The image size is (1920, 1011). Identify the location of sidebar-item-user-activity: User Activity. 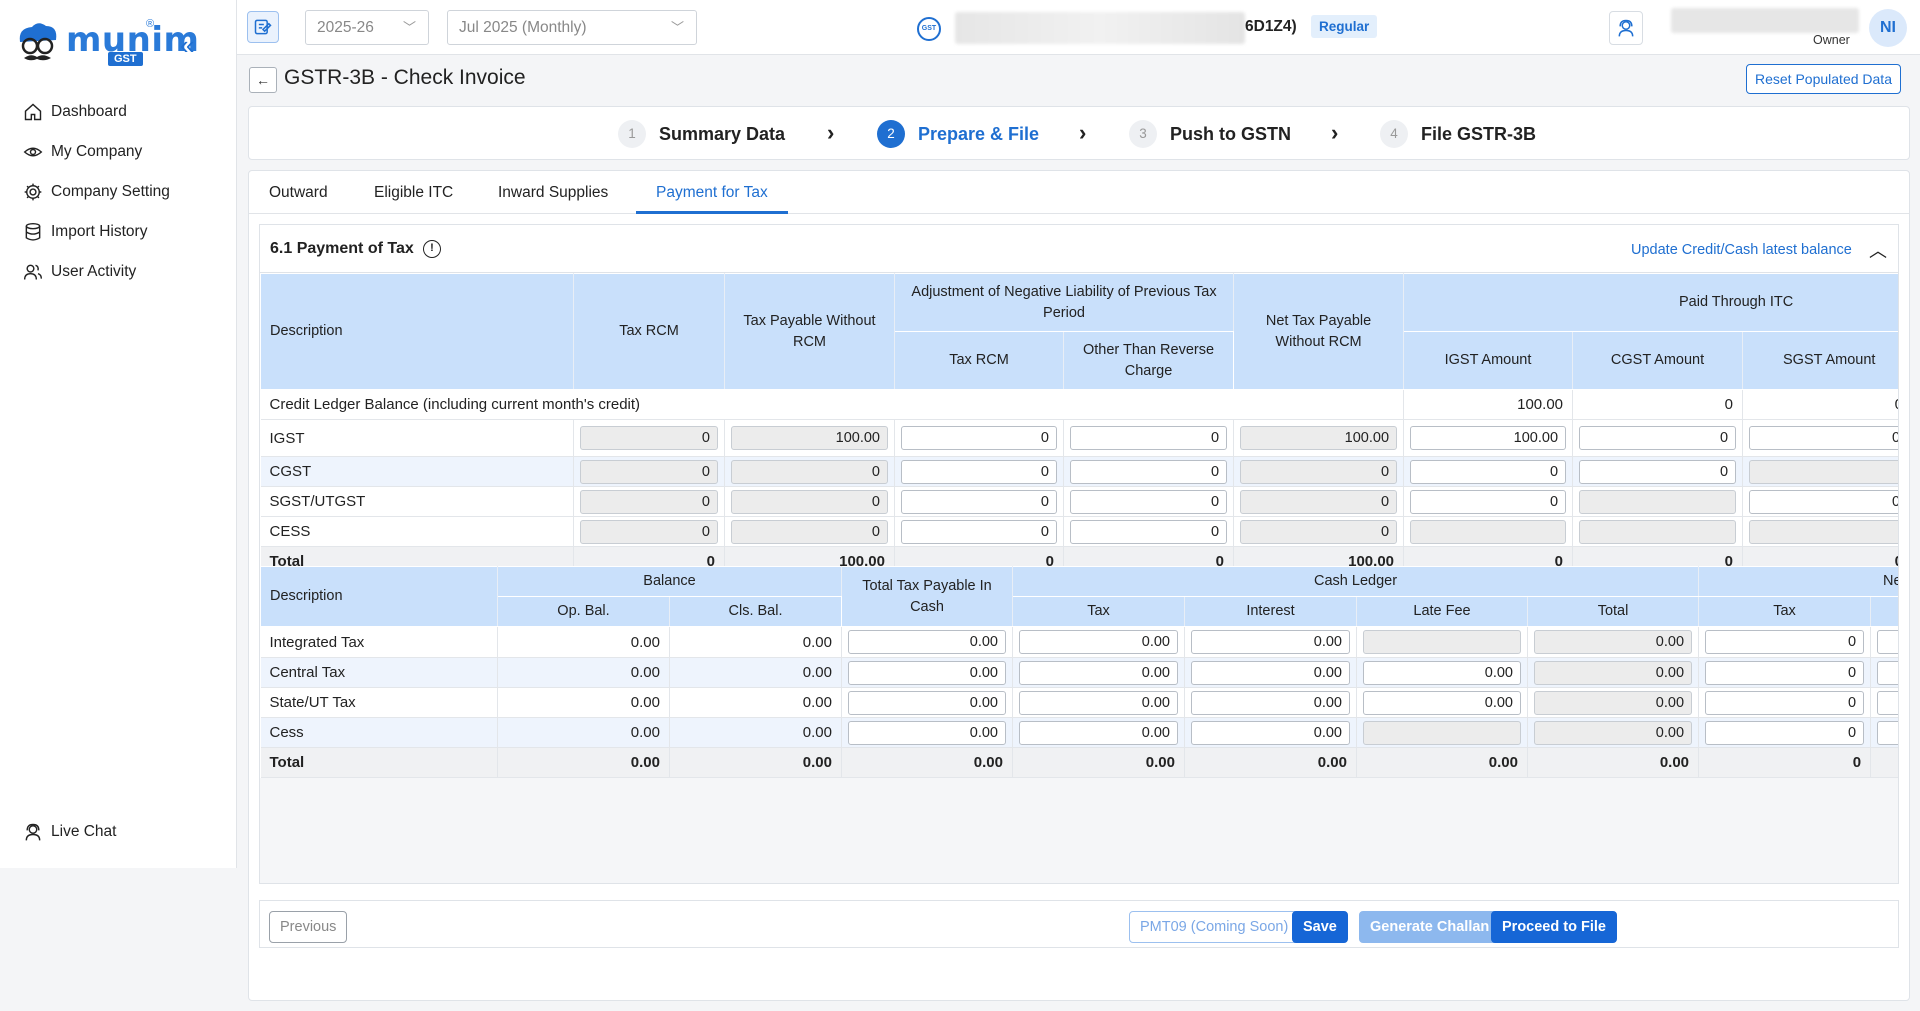
(118, 272).